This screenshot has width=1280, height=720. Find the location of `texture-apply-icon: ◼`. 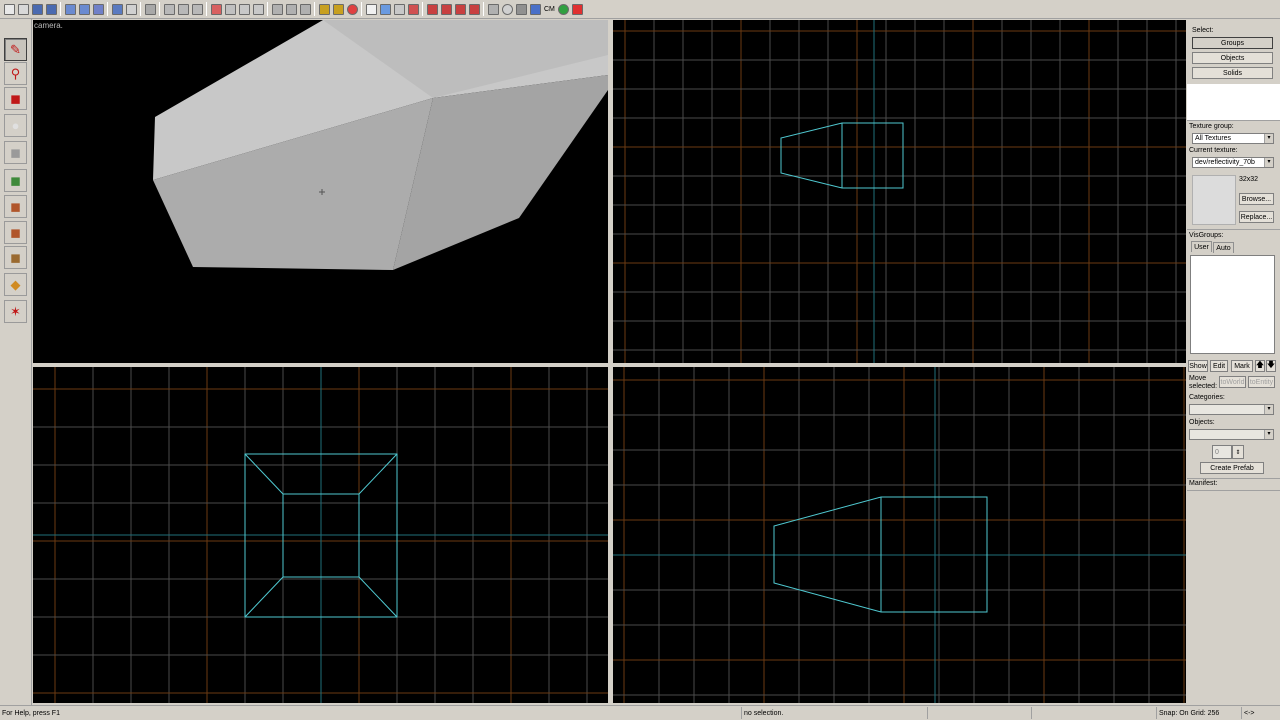

texture-apply-icon: ◼ is located at coordinates (15, 180).